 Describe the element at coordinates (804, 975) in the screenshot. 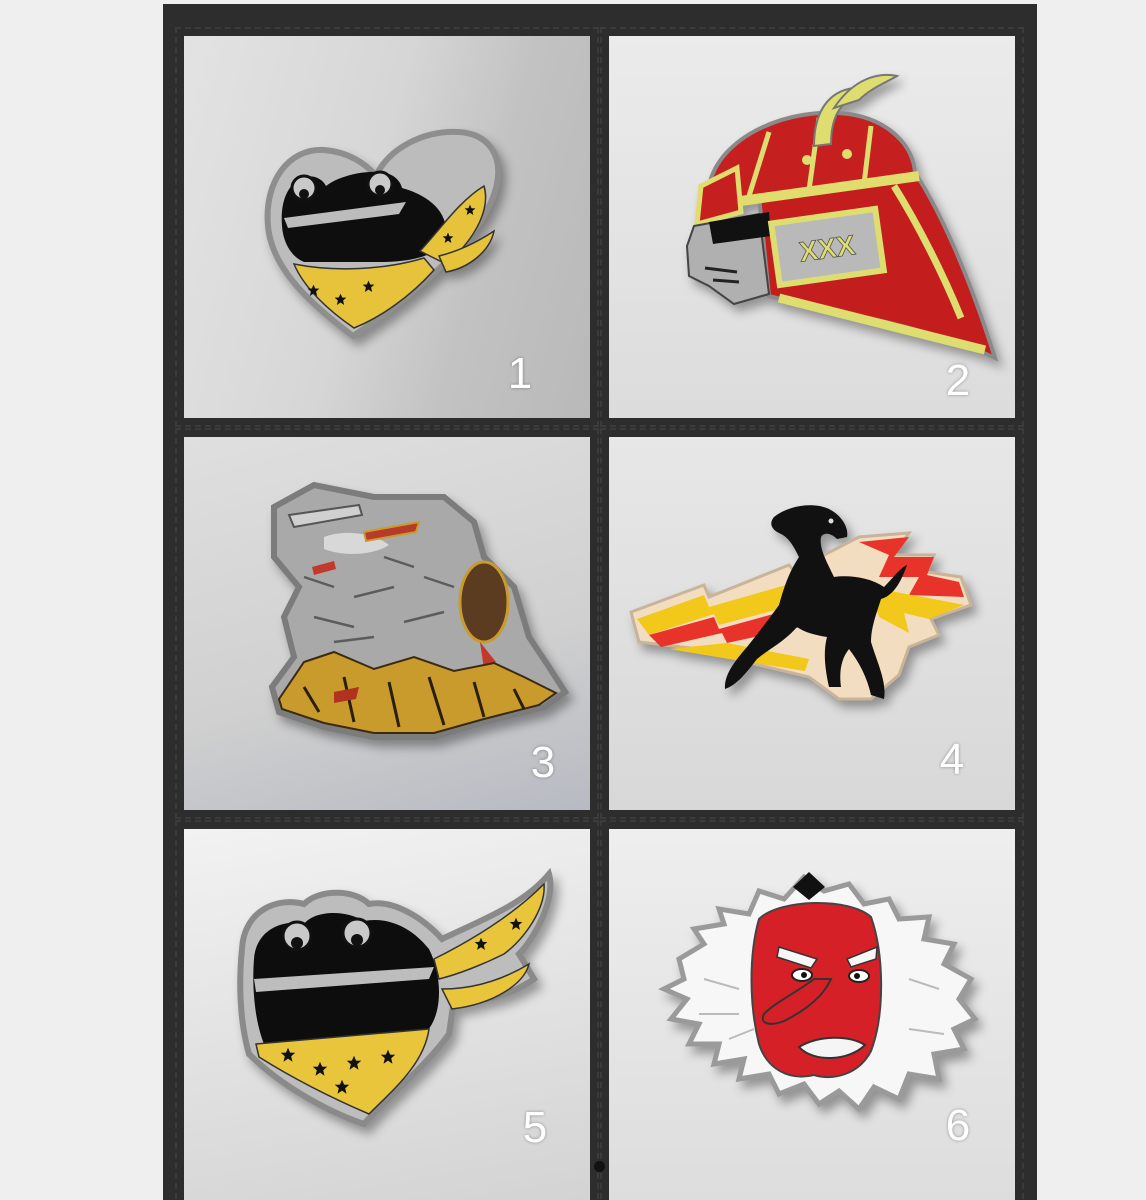

I see `tengu-pupil-left` at that location.